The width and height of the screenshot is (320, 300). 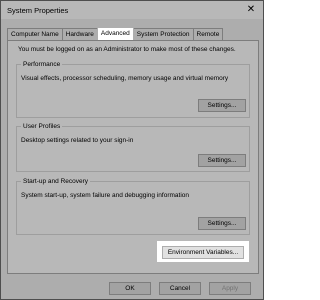 I want to click on tab-hardware: Hardware, so click(x=79, y=34).